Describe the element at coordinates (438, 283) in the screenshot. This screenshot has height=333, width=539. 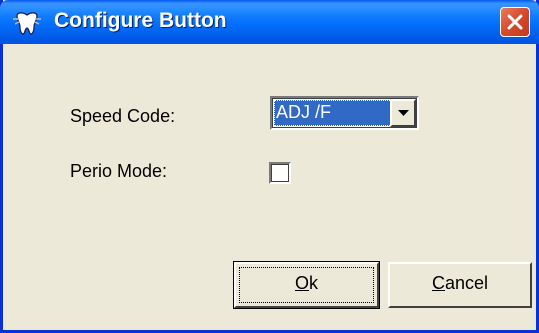
I see `cancel-accelerator: C` at that location.